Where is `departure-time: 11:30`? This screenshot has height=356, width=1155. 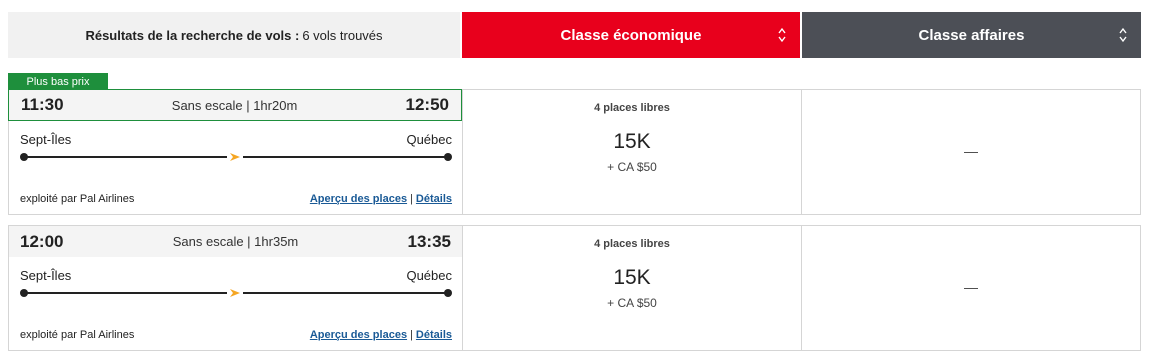 departure-time: 11:30 is located at coordinates (42, 104).